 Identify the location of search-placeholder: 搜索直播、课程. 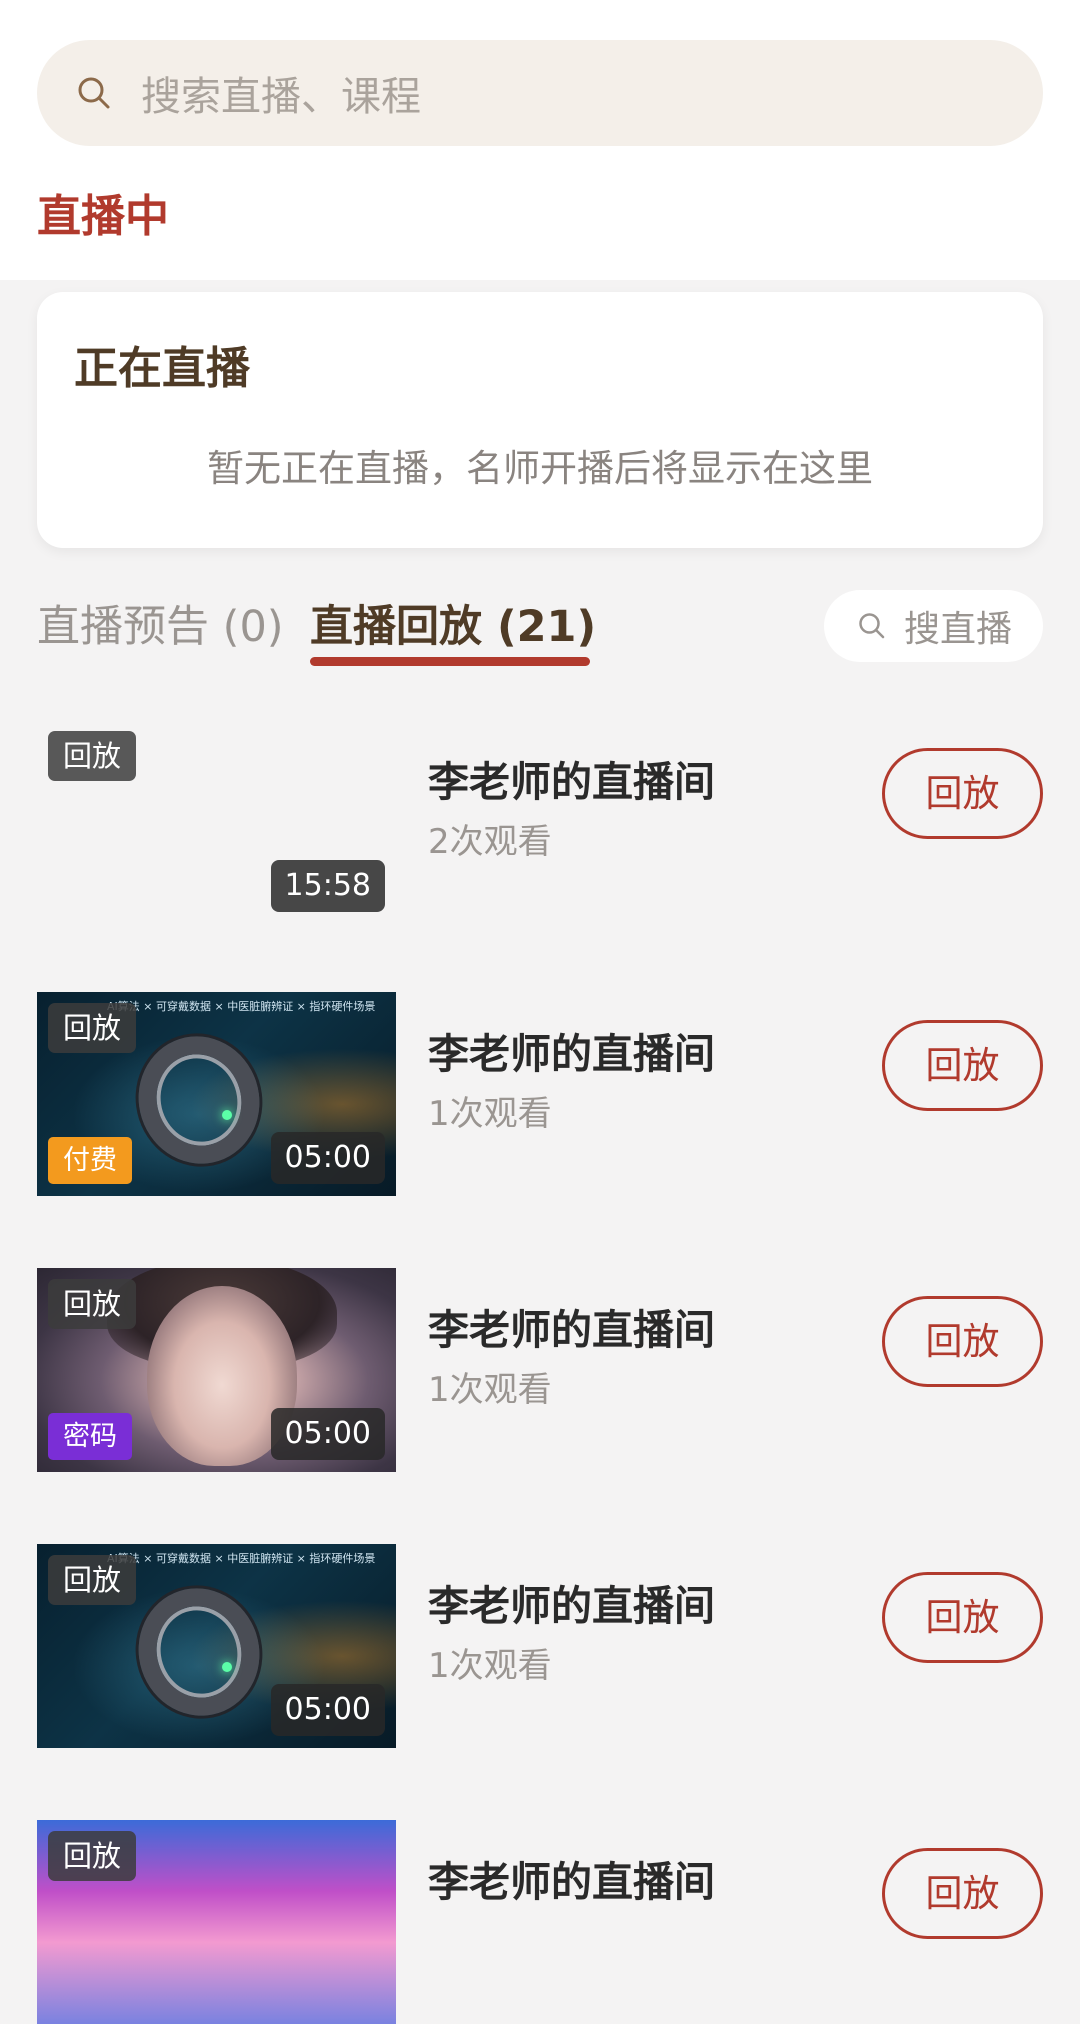
(281, 97).